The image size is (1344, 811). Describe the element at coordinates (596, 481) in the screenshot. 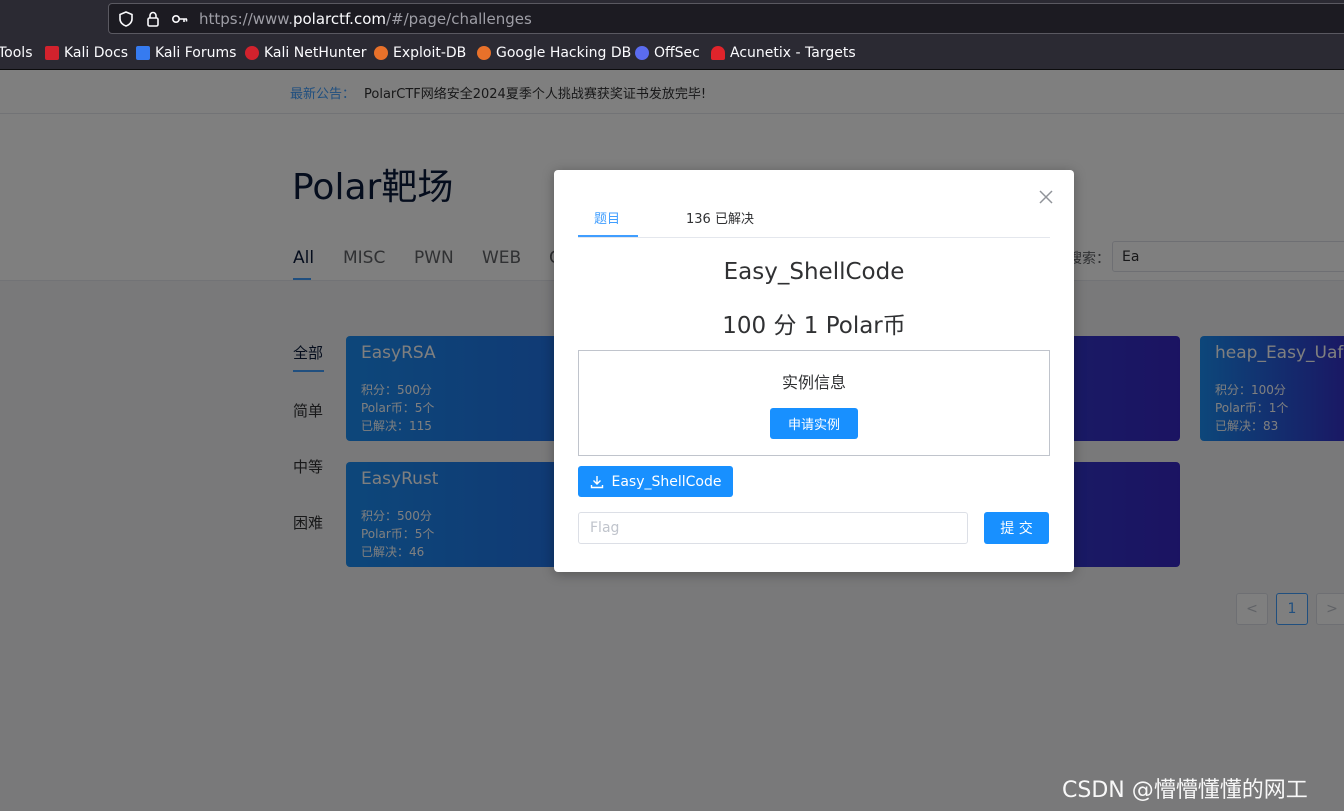

I see `download-icon` at that location.